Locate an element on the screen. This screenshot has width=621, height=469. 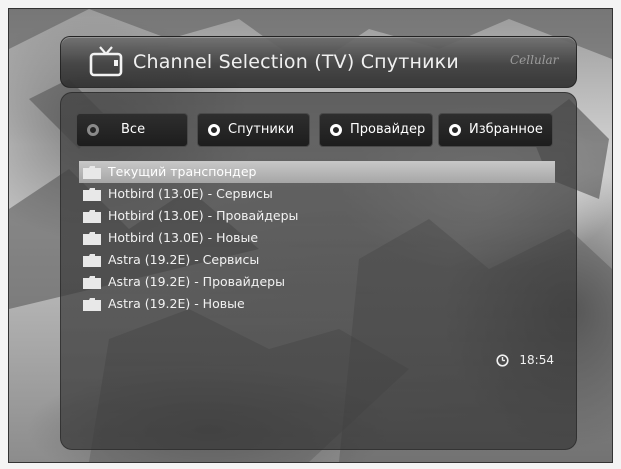
list-item: Astra (19.2E) - Провайдеры is located at coordinates (317, 282).